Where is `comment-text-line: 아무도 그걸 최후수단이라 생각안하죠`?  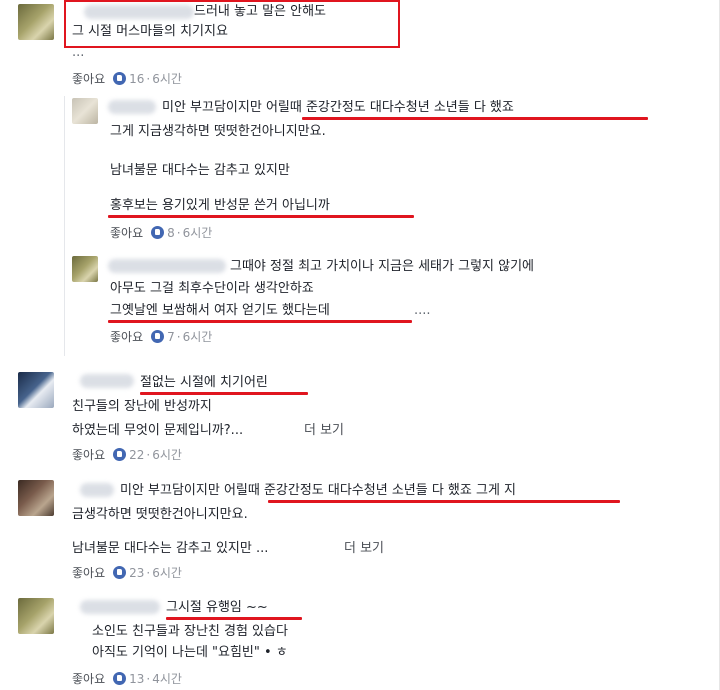
comment-text-line: 아무도 그걸 최후수단이라 생각안하죠 is located at coordinates (212, 288).